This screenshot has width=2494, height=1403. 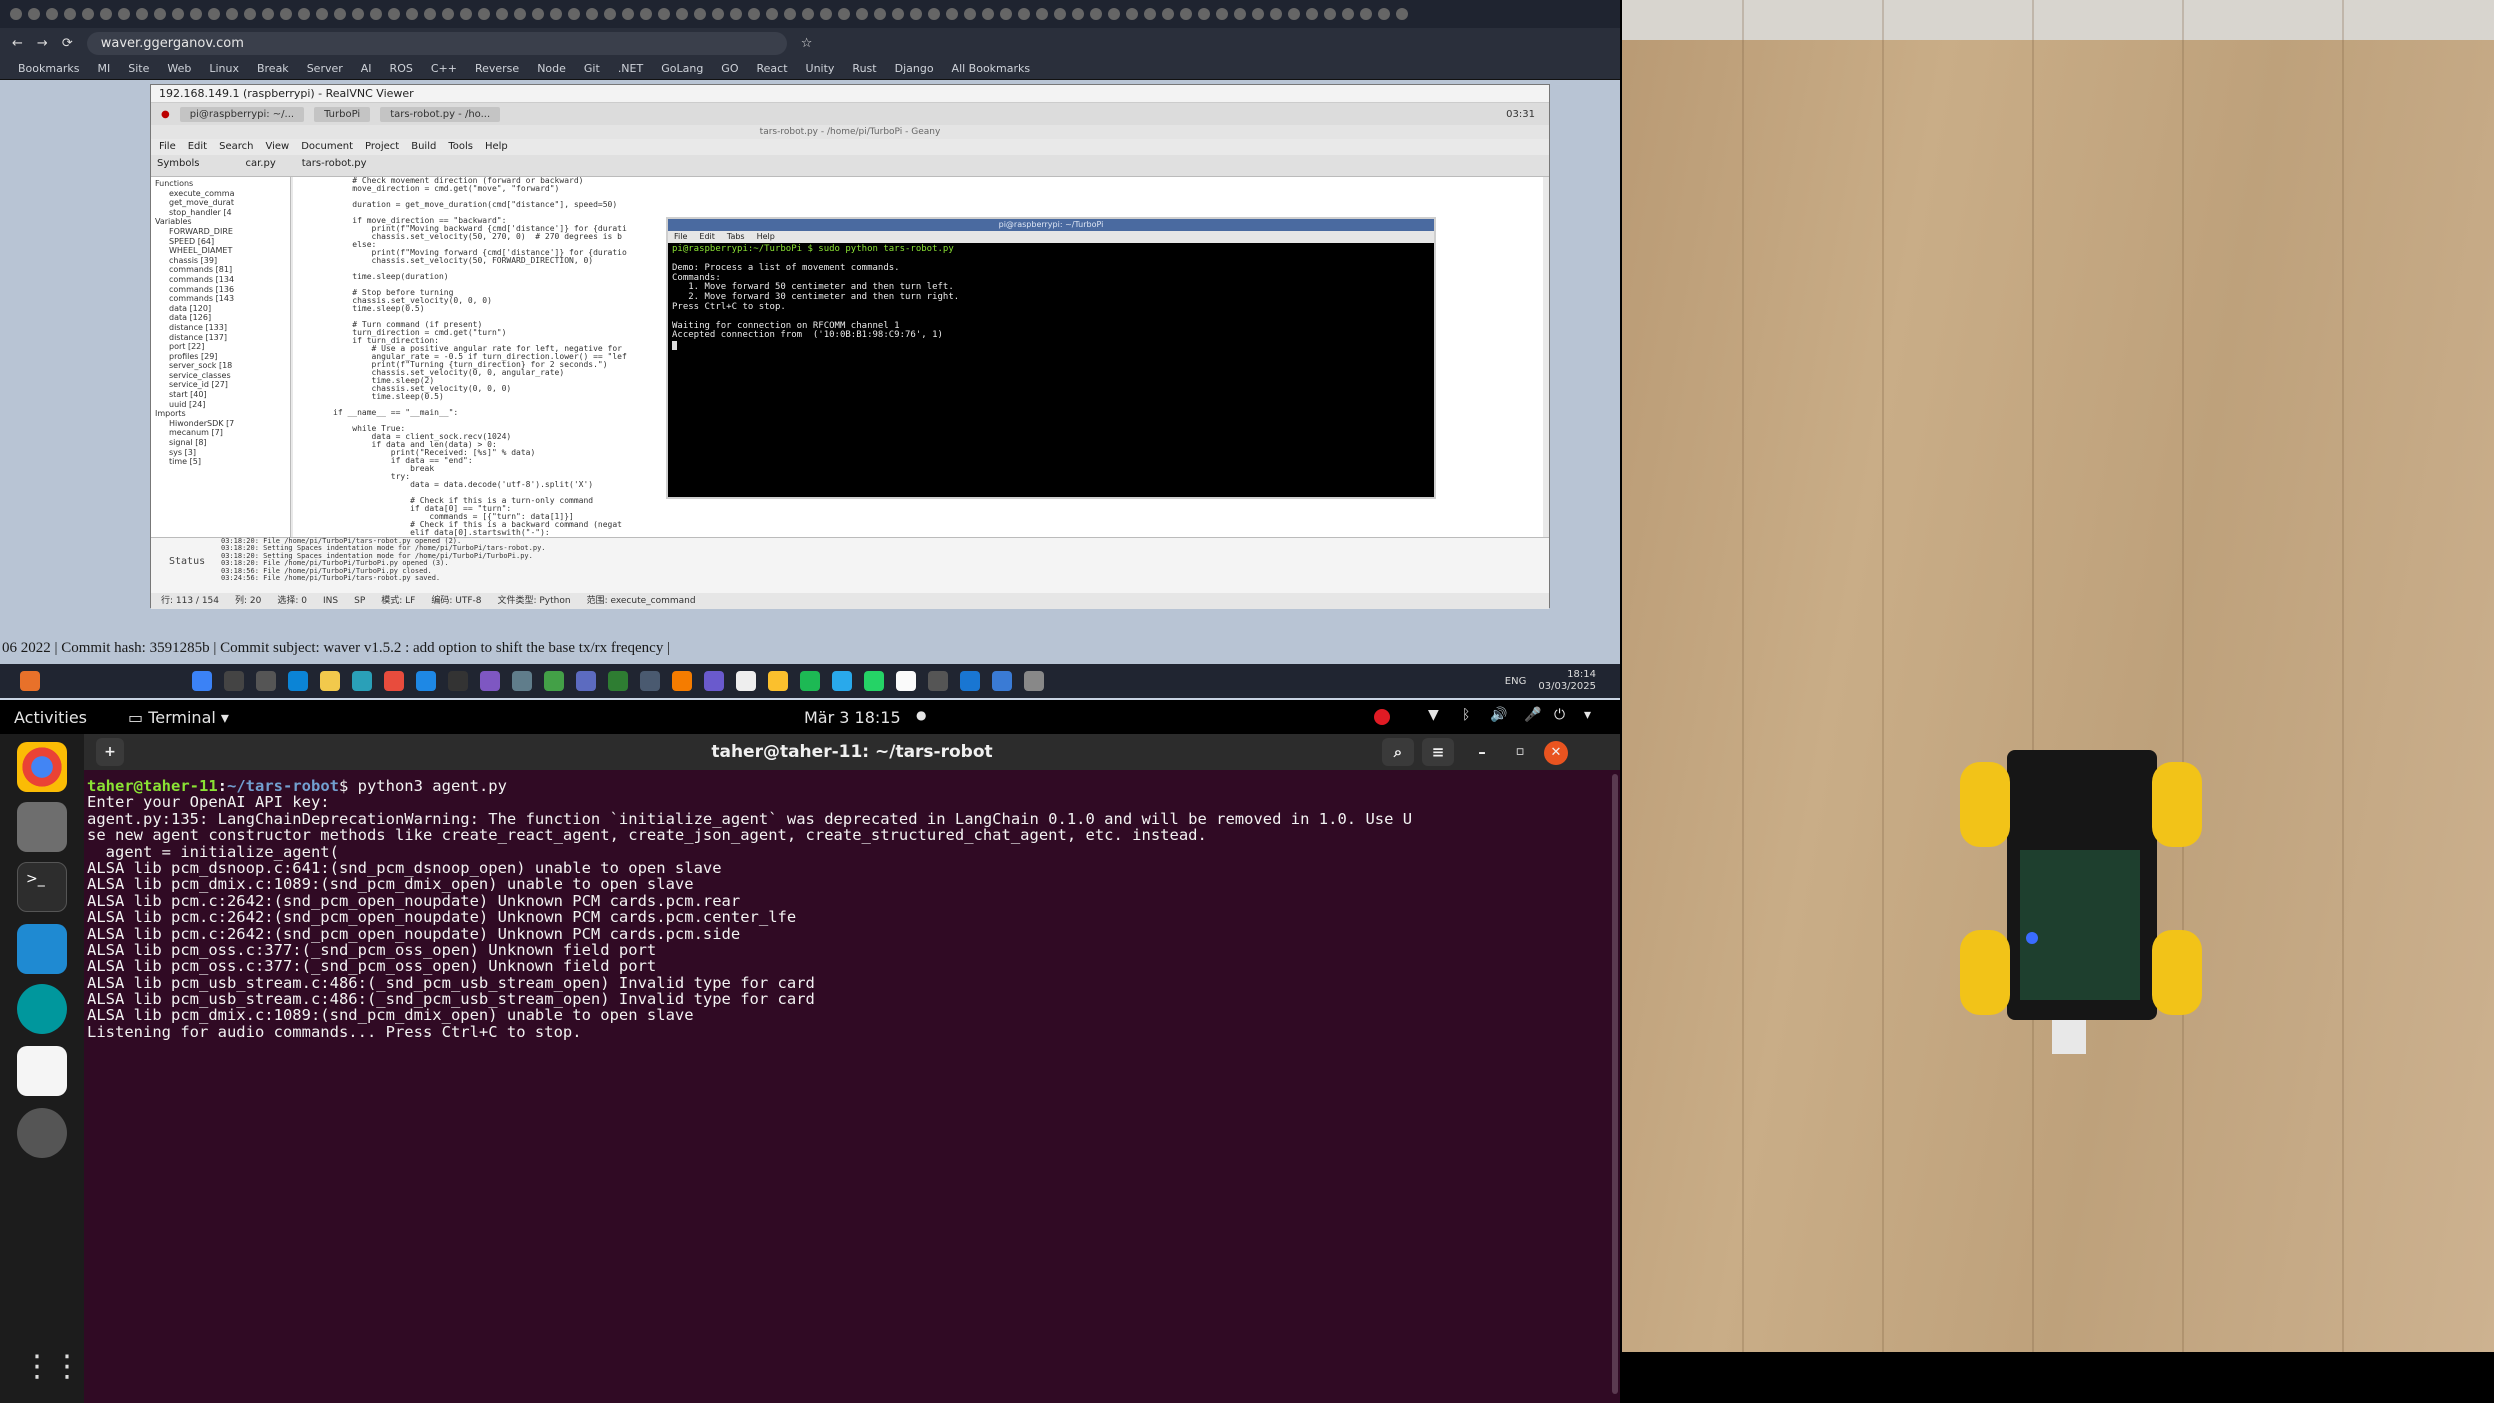 What do you see at coordinates (366, 68) in the screenshot?
I see `bookmark-item: AI` at bounding box center [366, 68].